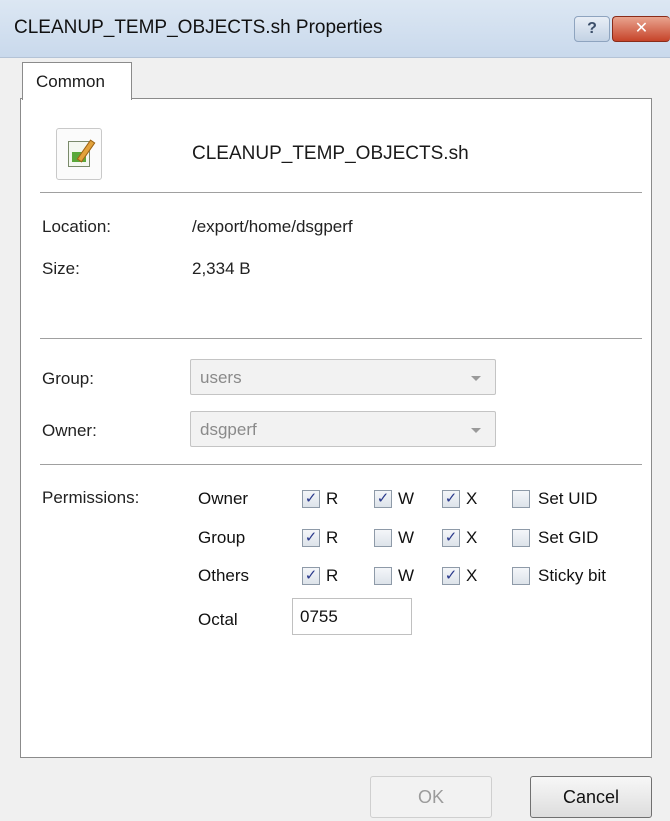 The height and width of the screenshot is (821, 670). I want to click on window-title: CLEANUP_TEMP_OBJECTS.sh Properties, so click(198, 27).